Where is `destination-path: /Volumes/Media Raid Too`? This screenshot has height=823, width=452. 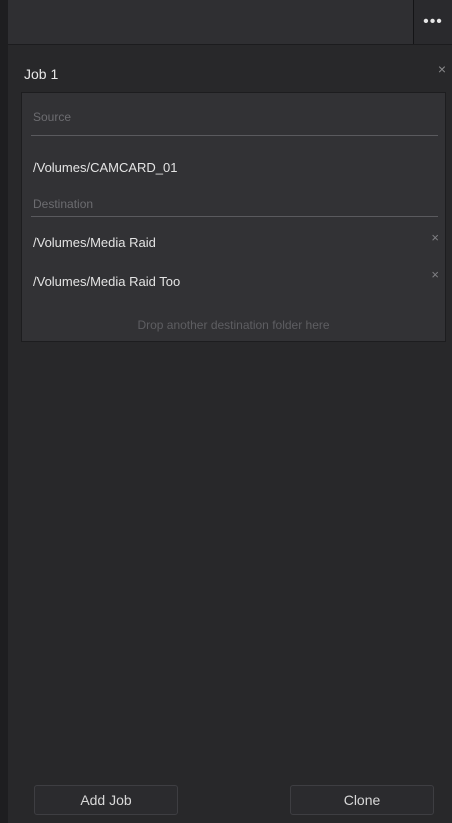
destination-path: /Volumes/Media Raid Too is located at coordinates (106, 281).